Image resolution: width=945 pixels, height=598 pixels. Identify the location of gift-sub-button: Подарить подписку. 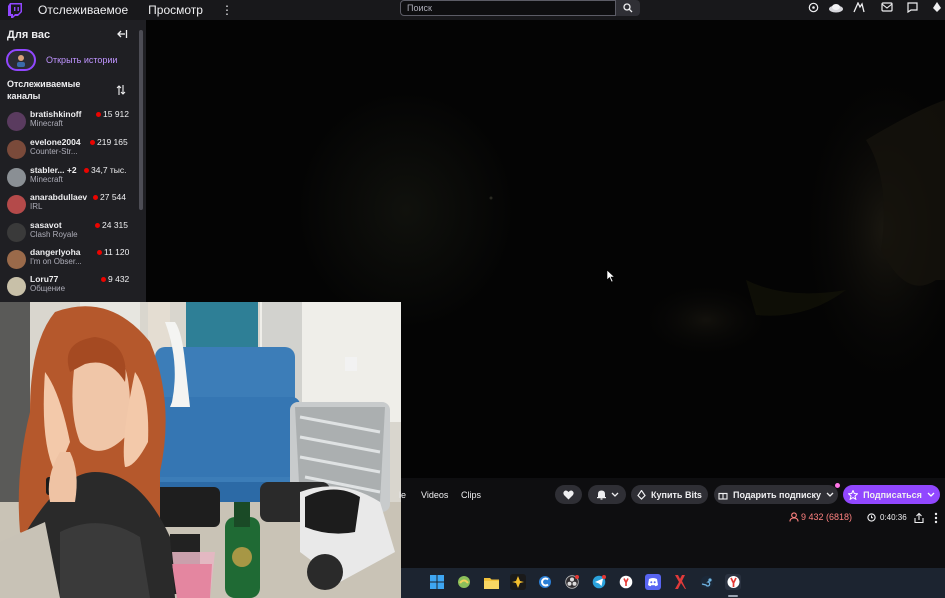
(776, 494).